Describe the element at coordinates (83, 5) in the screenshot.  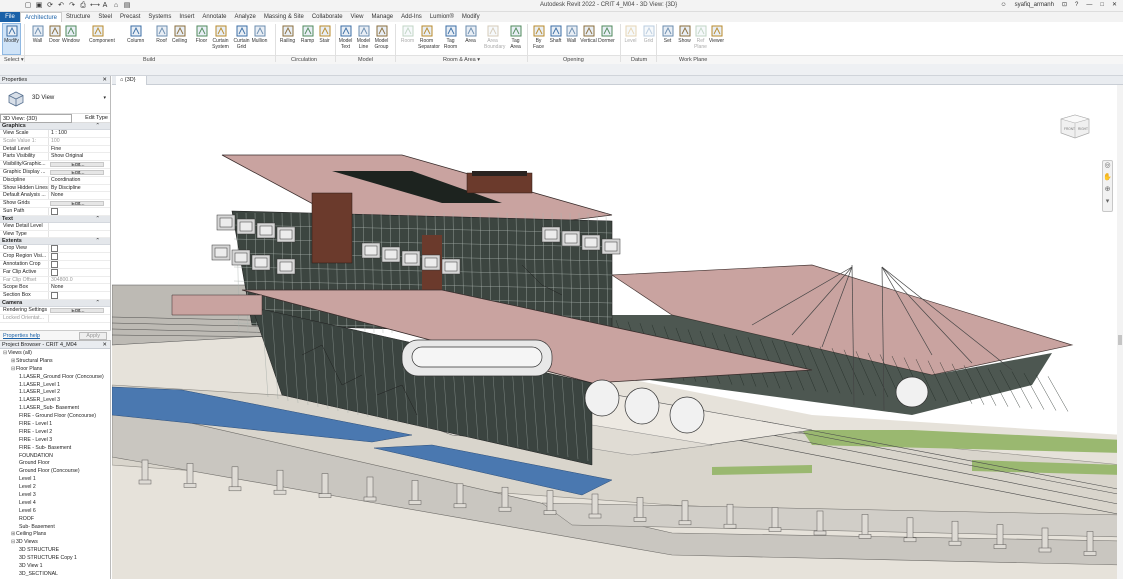
I see `print-icon: ⎙` at that location.